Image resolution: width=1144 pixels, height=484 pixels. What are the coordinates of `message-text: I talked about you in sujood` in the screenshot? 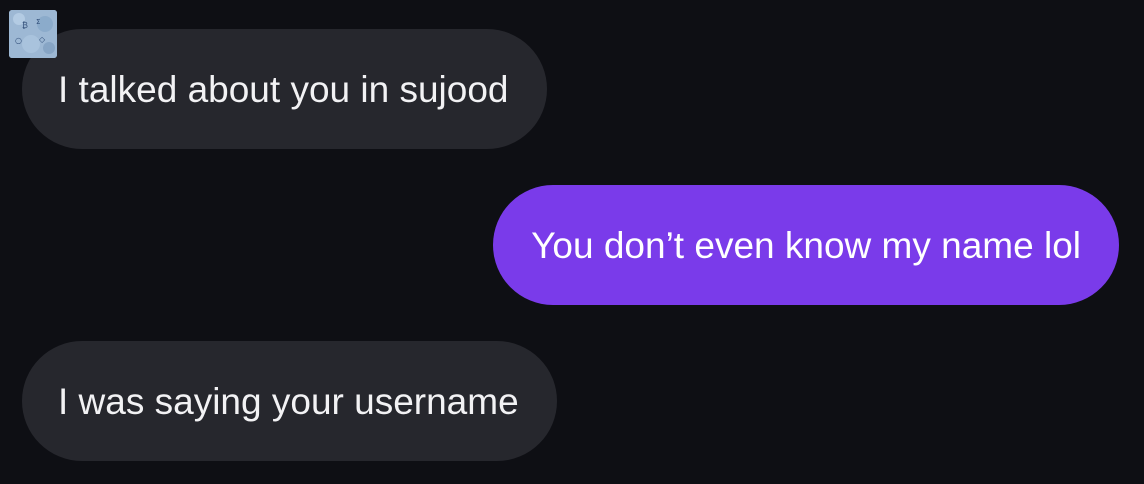 It's located at (283, 89).